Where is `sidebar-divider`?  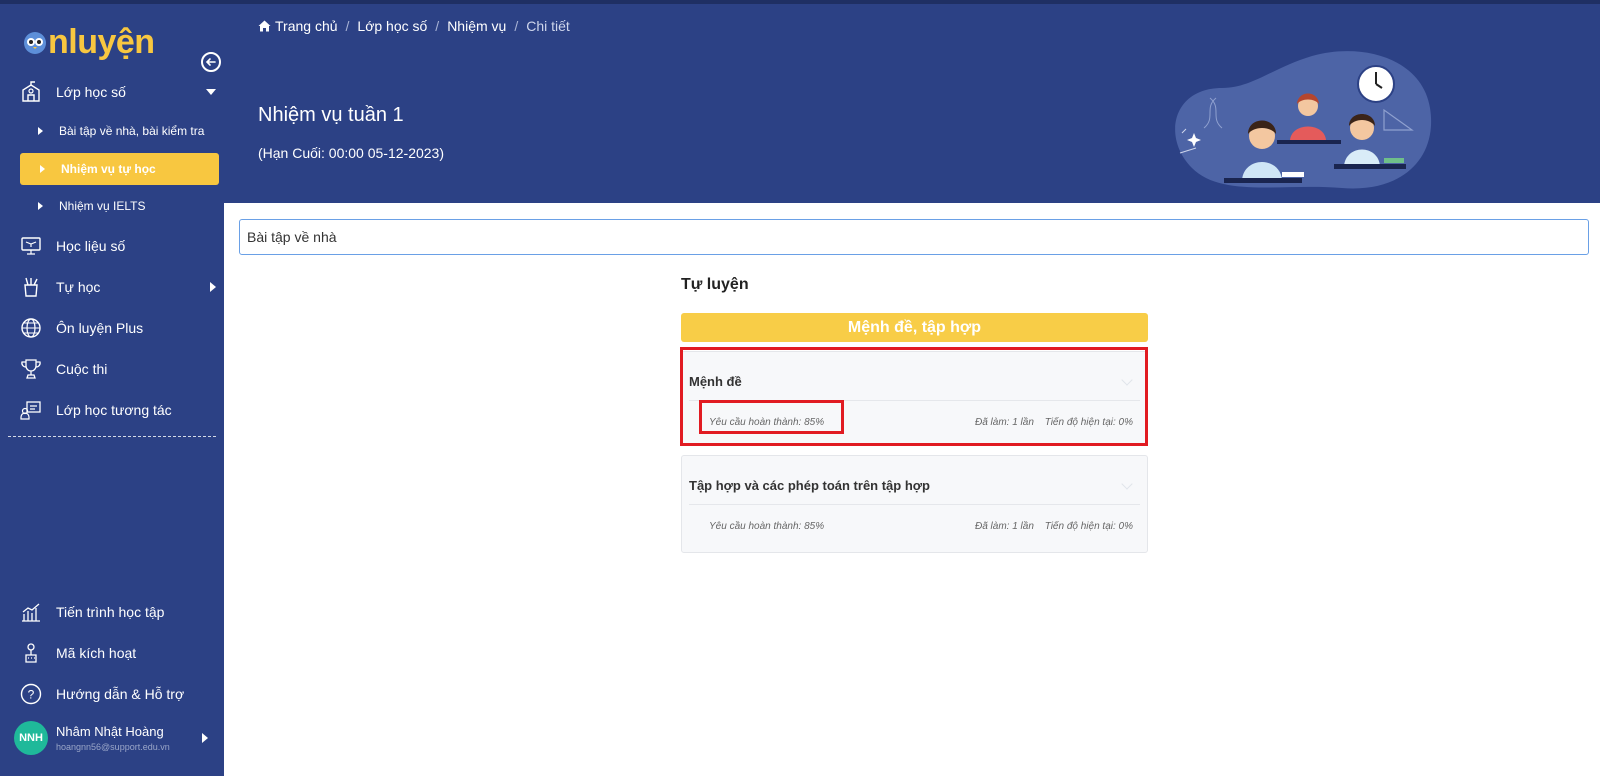 sidebar-divider is located at coordinates (112, 436).